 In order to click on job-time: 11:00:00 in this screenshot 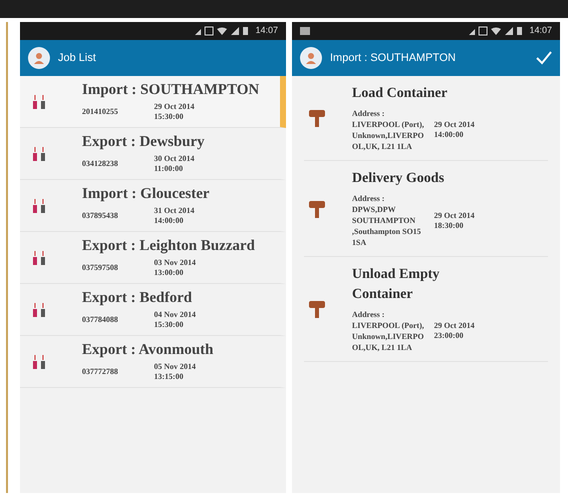, I will do `click(169, 169)`.